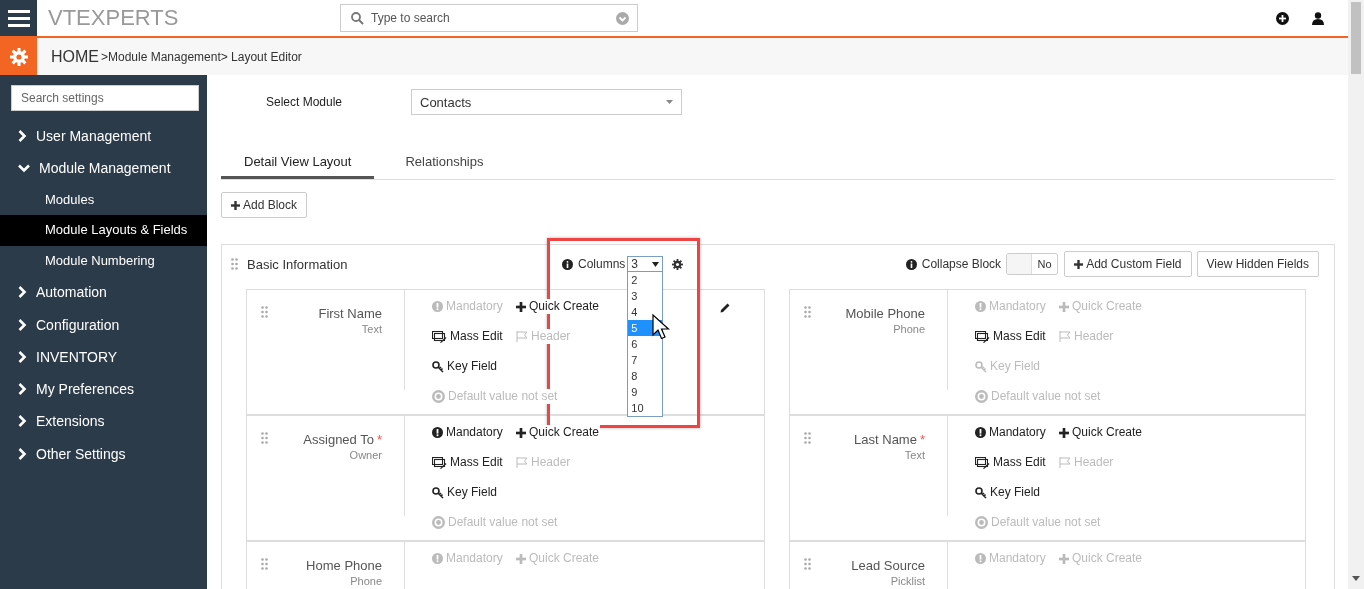 The height and width of the screenshot is (589, 1364). I want to click on chevron-down-icon, so click(24, 168).